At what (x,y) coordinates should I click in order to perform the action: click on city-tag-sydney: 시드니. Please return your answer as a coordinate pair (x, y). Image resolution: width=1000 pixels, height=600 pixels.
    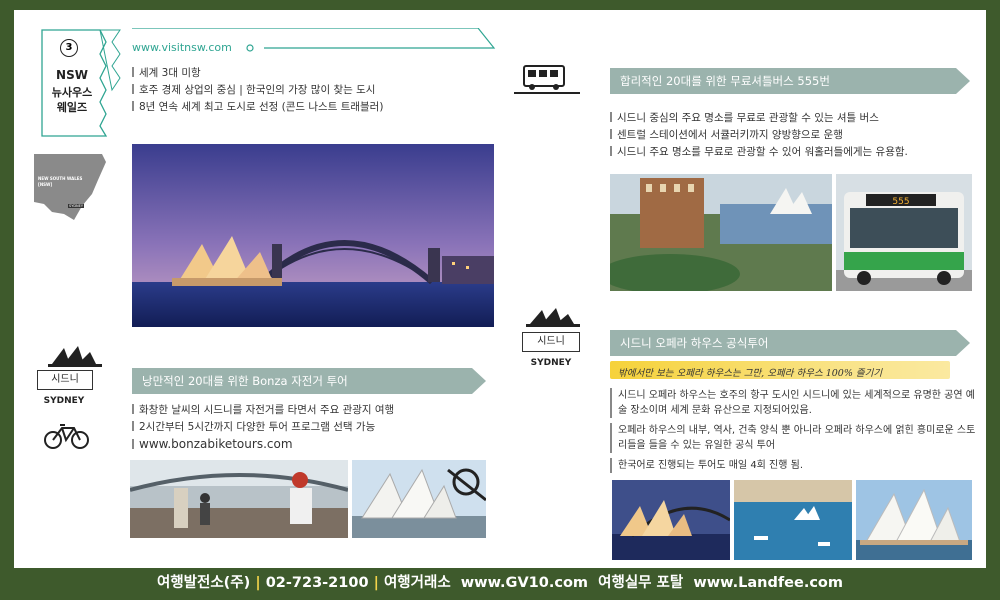
    Looking at the image, I should click on (65, 380).